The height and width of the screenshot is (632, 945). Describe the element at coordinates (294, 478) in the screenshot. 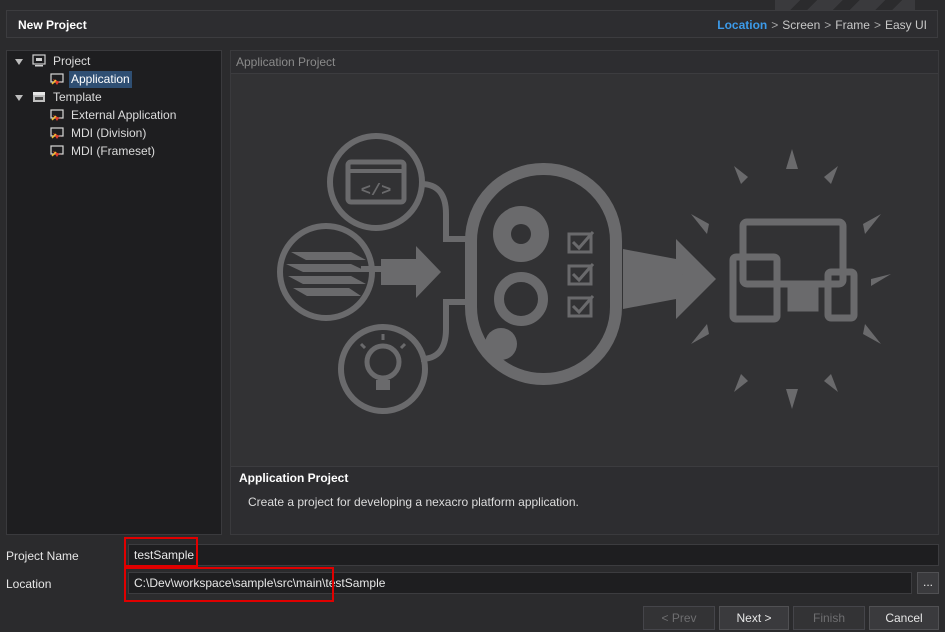

I see `preview-title: Application Project` at that location.